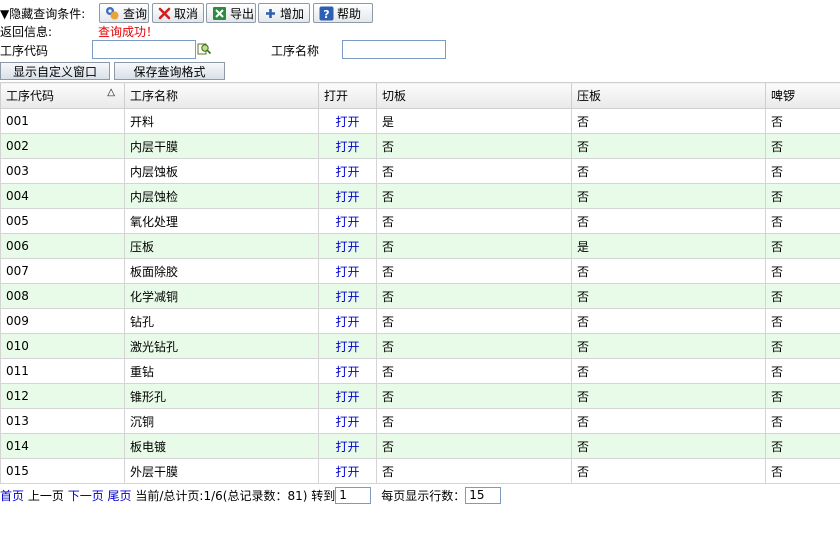 This screenshot has height=538, width=840. Describe the element at coordinates (420, 421) in the screenshot. I see `table-row: 013 沉铜 打开否否否` at that location.